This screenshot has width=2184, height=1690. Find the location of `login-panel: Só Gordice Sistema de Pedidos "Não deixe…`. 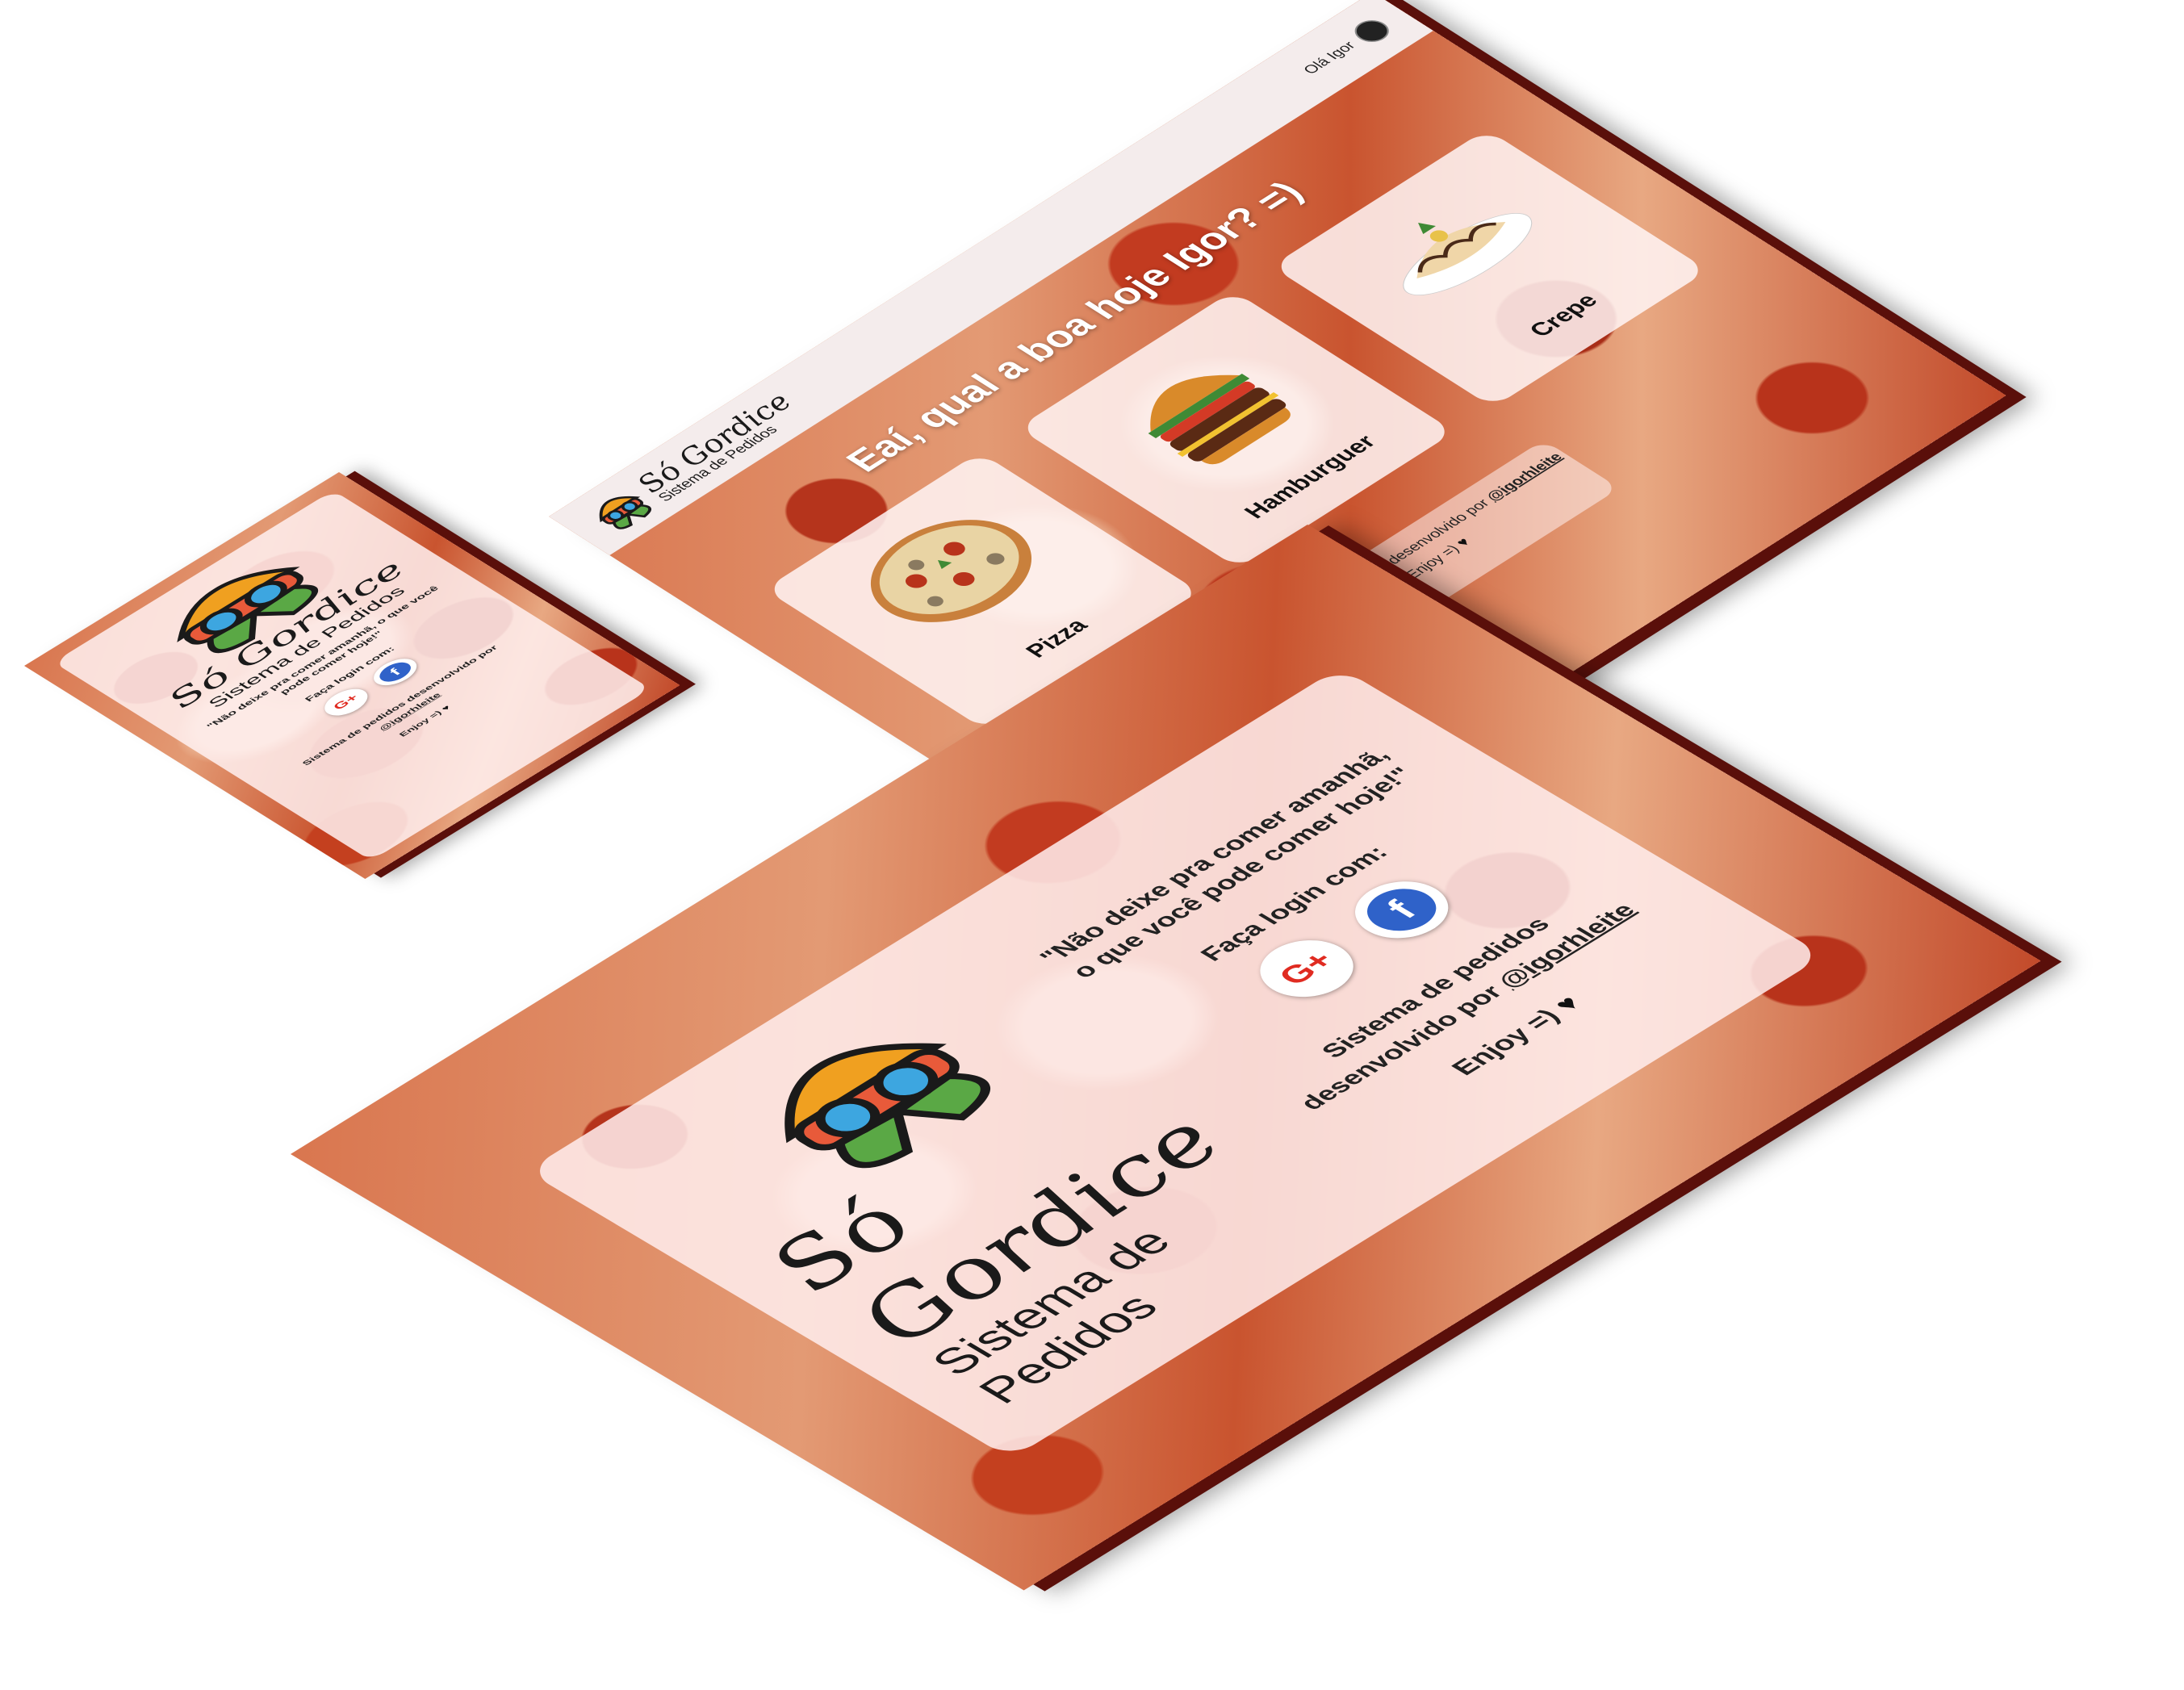

login-panel: Só Gordice Sistema de Pedidos "Não deixe… is located at coordinates (352, 675).